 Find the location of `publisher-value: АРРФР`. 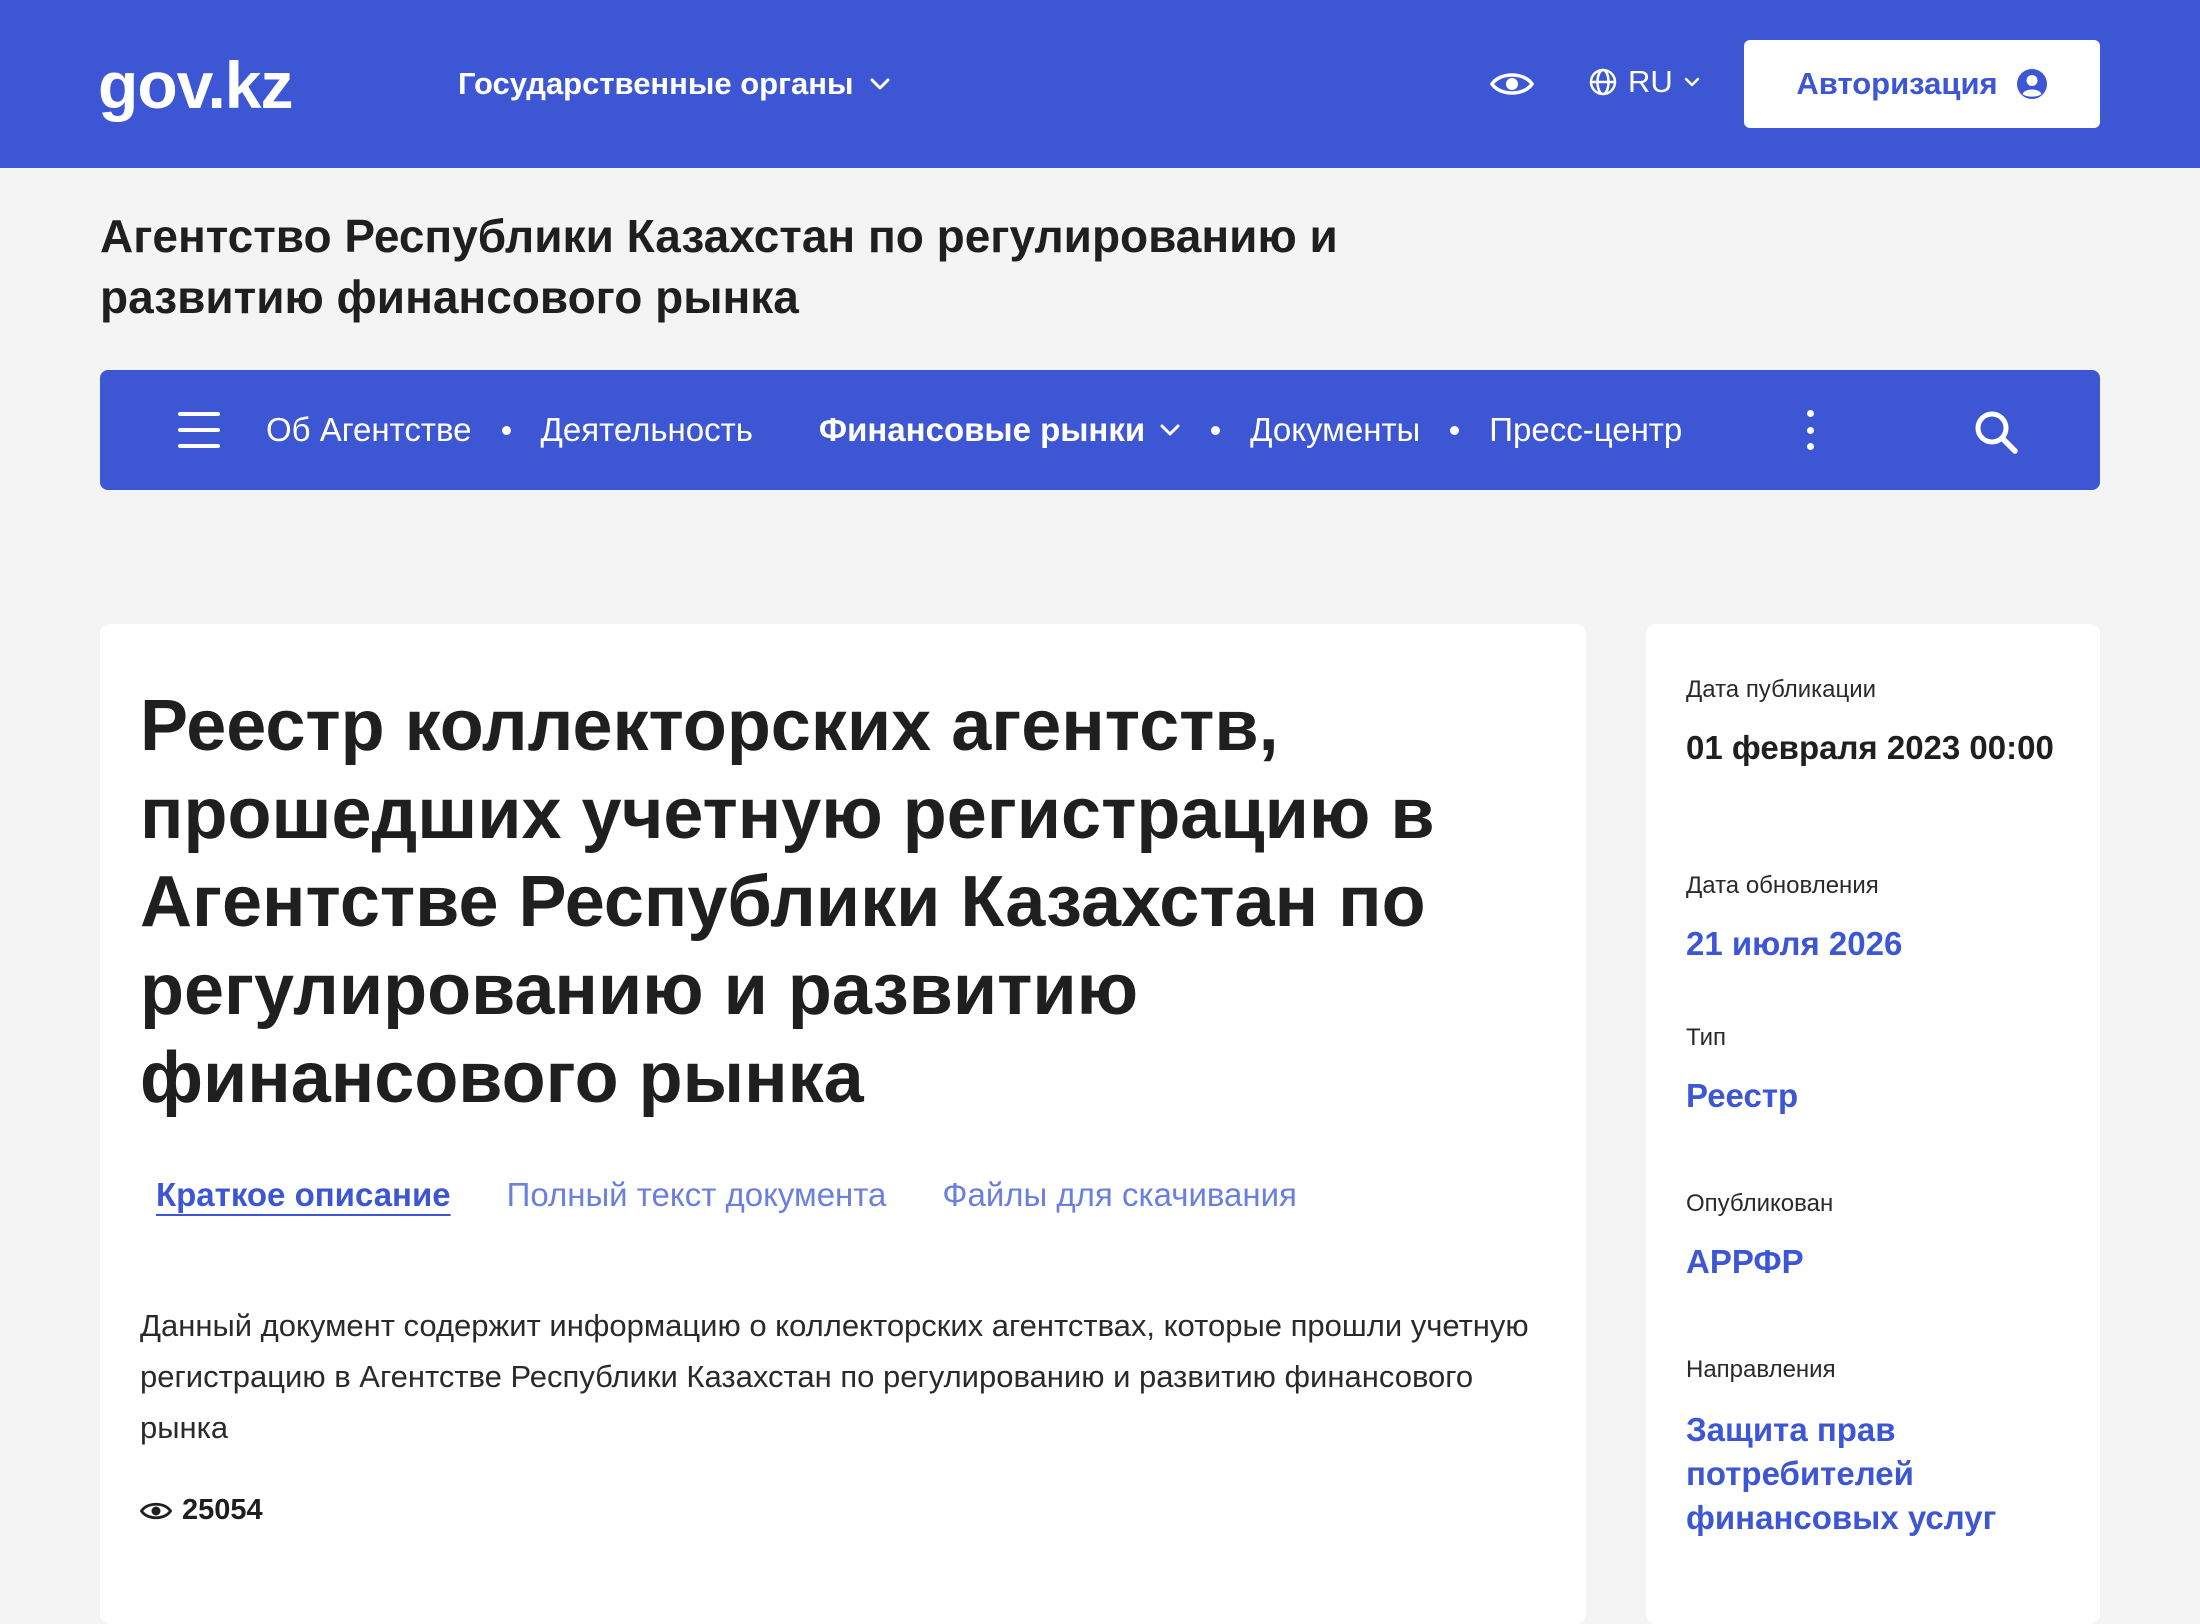

publisher-value: АРРФР is located at coordinates (1881, 1262).